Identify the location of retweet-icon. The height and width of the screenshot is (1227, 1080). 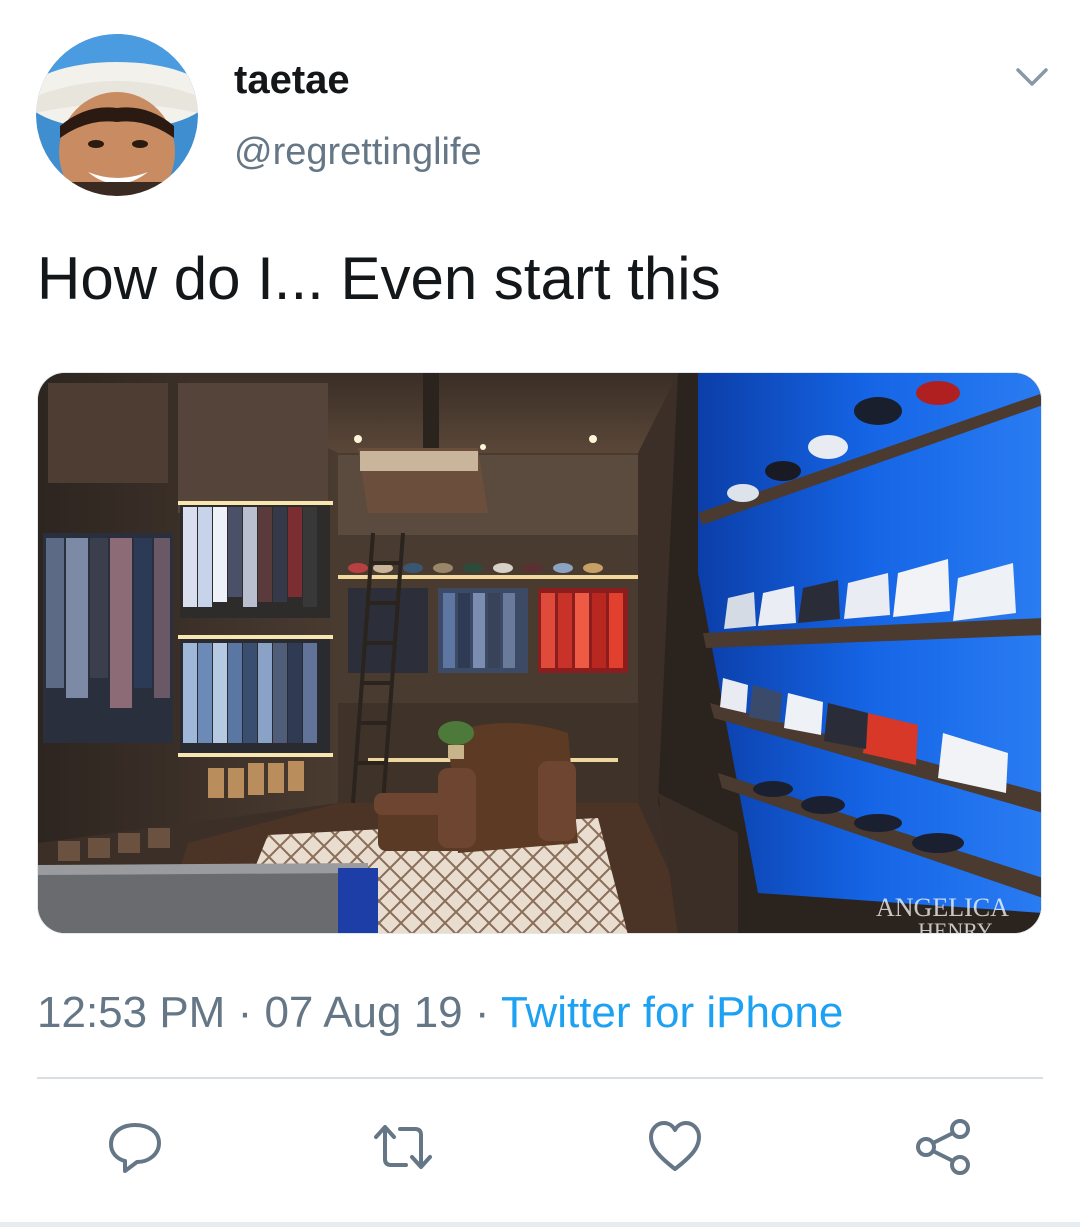
(403, 1147).